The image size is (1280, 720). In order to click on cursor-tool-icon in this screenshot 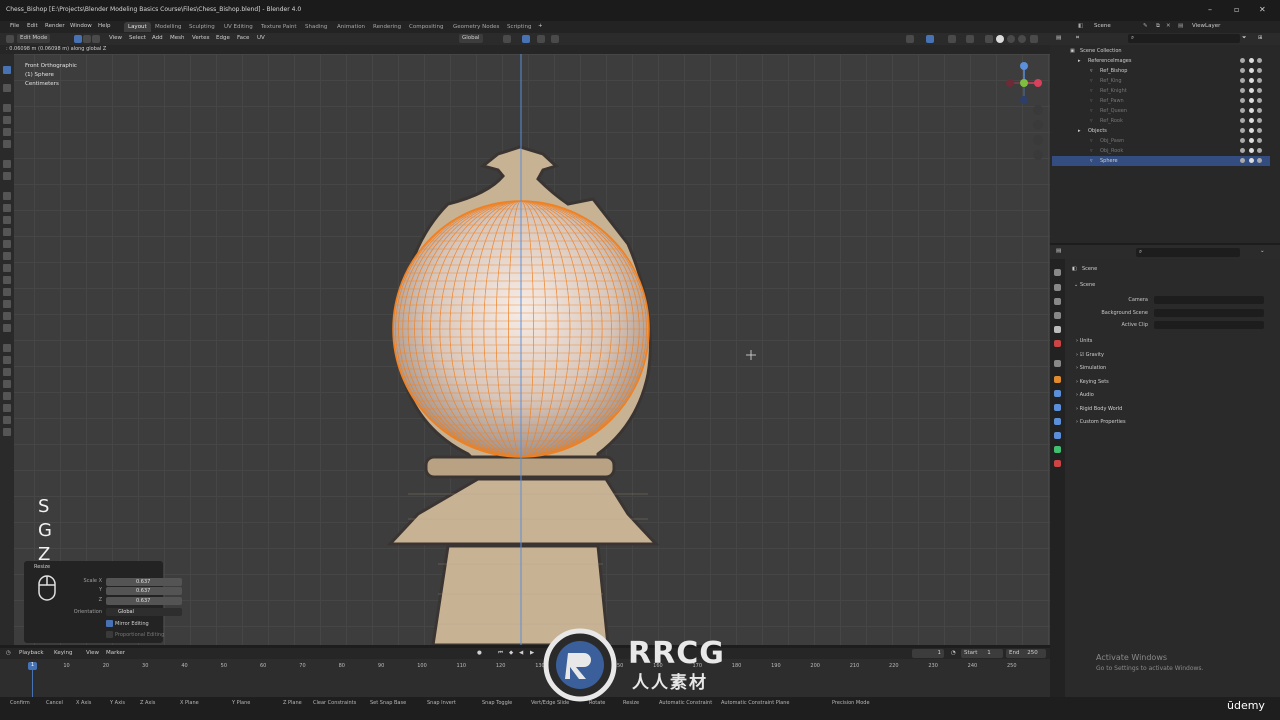, I will do `click(7, 88)`.